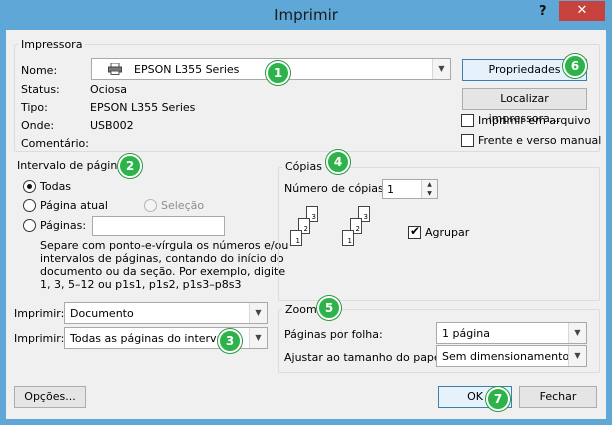 This screenshot has height=425, width=612. What do you see at coordinates (52, 44) in the screenshot?
I see `printer-legend: Impressora` at bounding box center [52, 44].